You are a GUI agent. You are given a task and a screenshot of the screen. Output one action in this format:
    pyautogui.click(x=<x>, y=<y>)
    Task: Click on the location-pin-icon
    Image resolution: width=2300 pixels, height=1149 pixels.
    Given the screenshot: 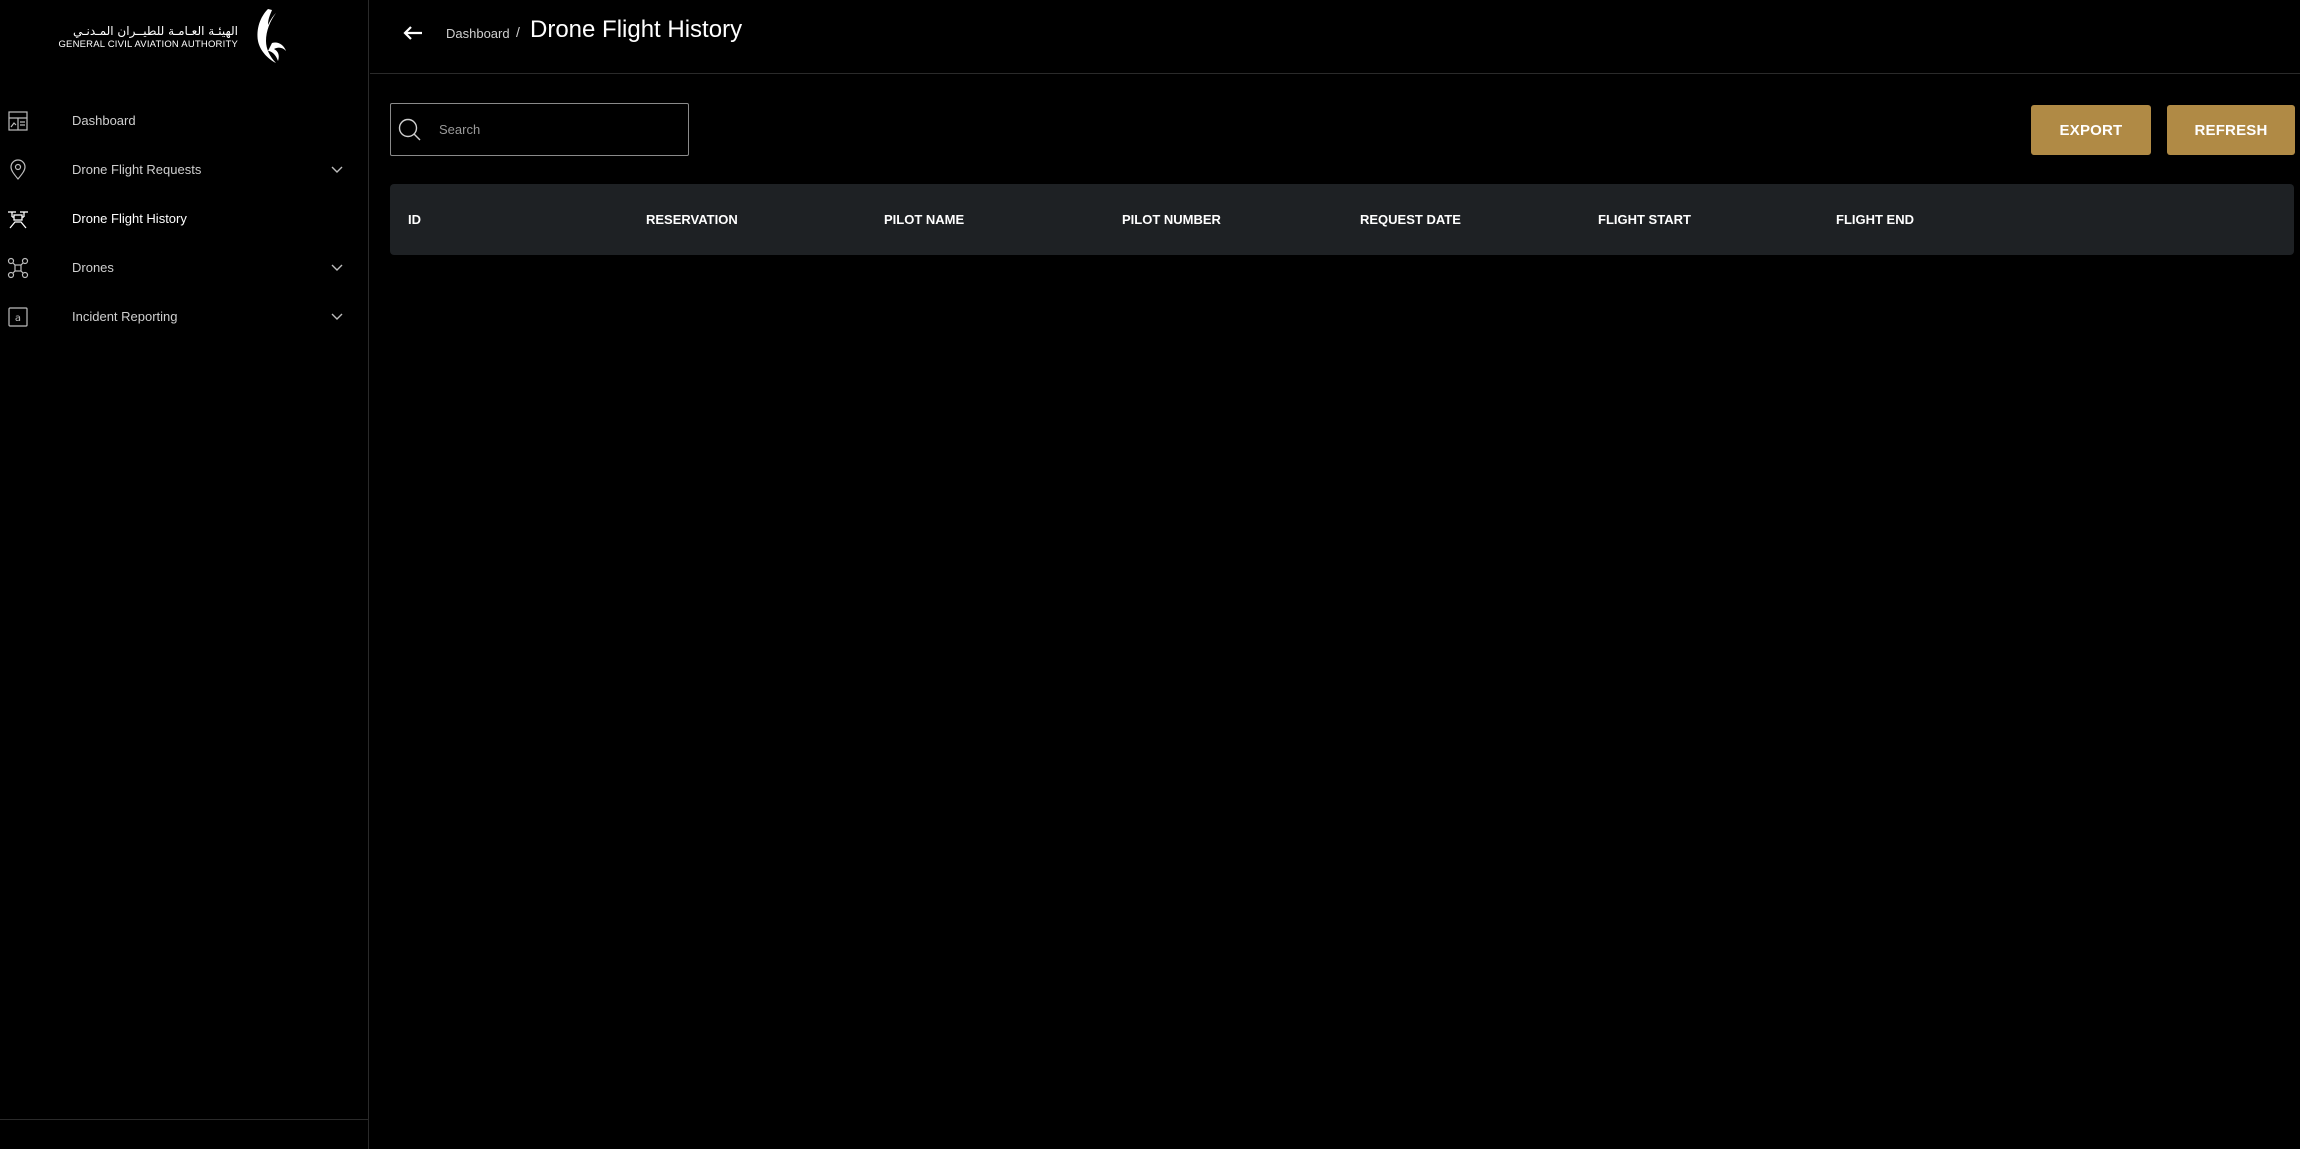 What is the action you would take?
    pyautogui.click(x=18, y=169)
    